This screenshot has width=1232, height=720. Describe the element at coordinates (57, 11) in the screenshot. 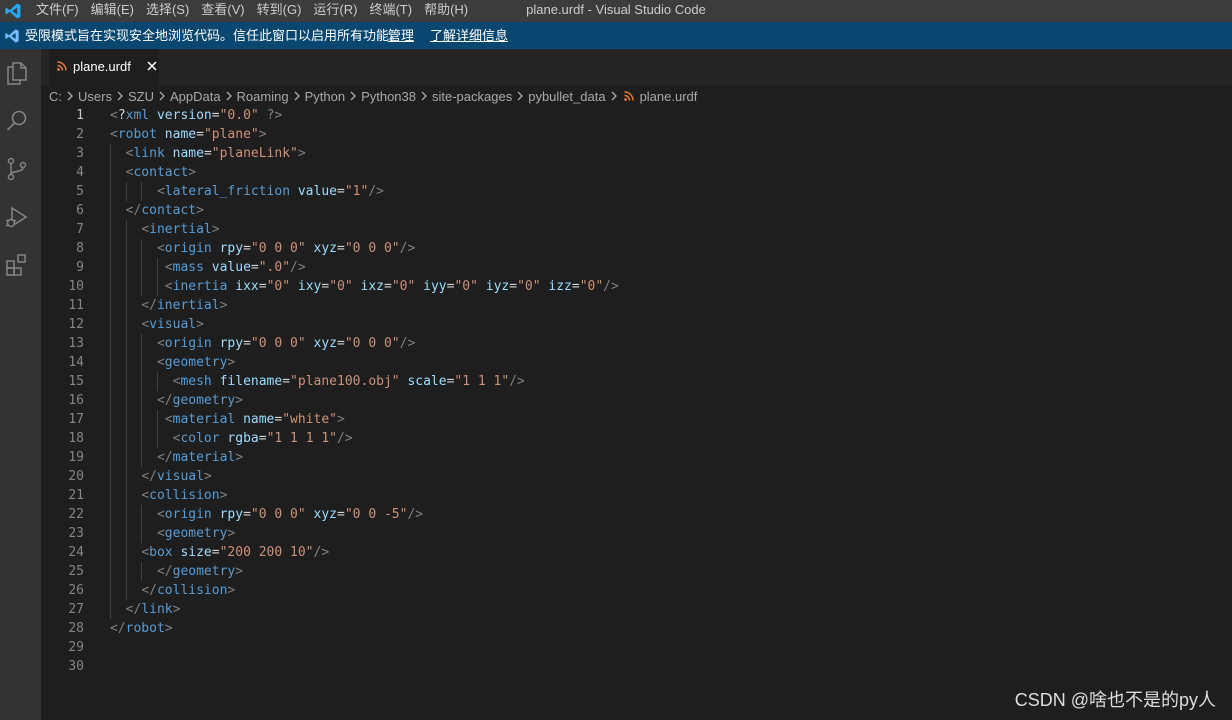

I see `menu-item: 文件(F)` at that location.